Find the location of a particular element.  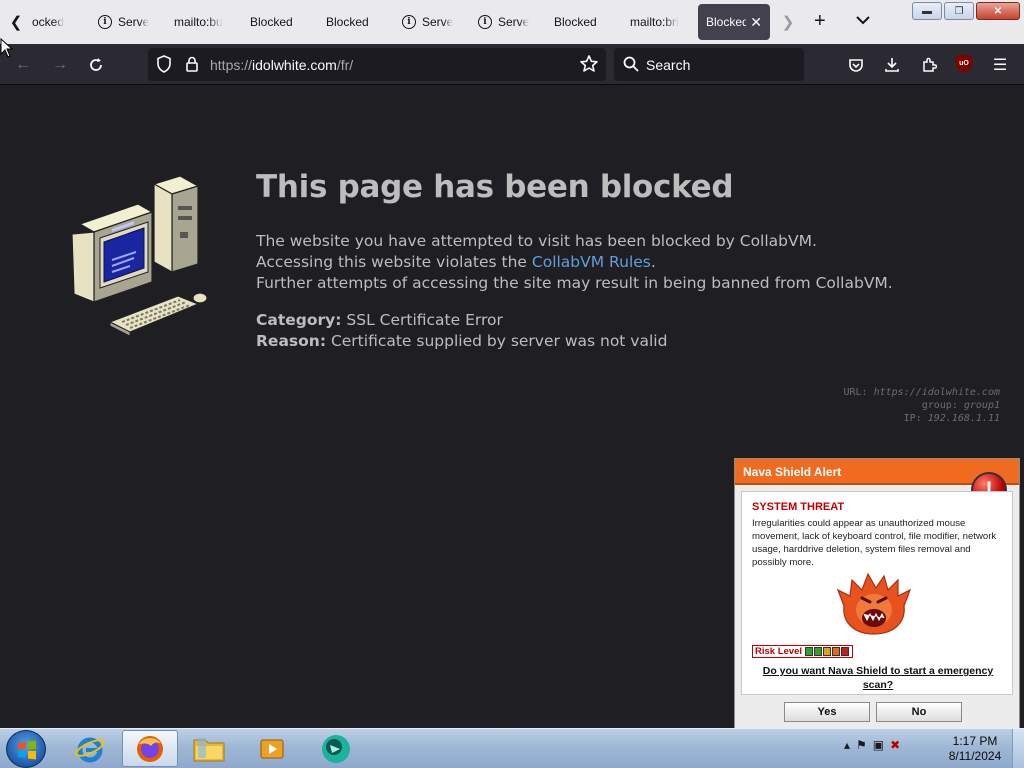

new-tab-icon: + is located at coordinates (820, 21).